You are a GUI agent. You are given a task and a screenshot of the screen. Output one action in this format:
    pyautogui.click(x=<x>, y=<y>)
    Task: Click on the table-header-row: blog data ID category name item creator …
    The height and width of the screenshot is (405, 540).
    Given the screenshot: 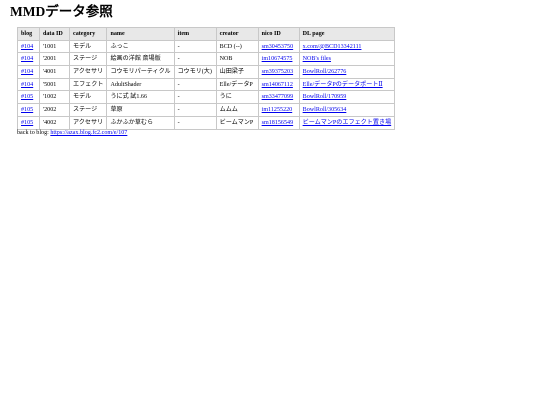 What is the action you would take?
    pyautogui.click(x=206, y=34)
    